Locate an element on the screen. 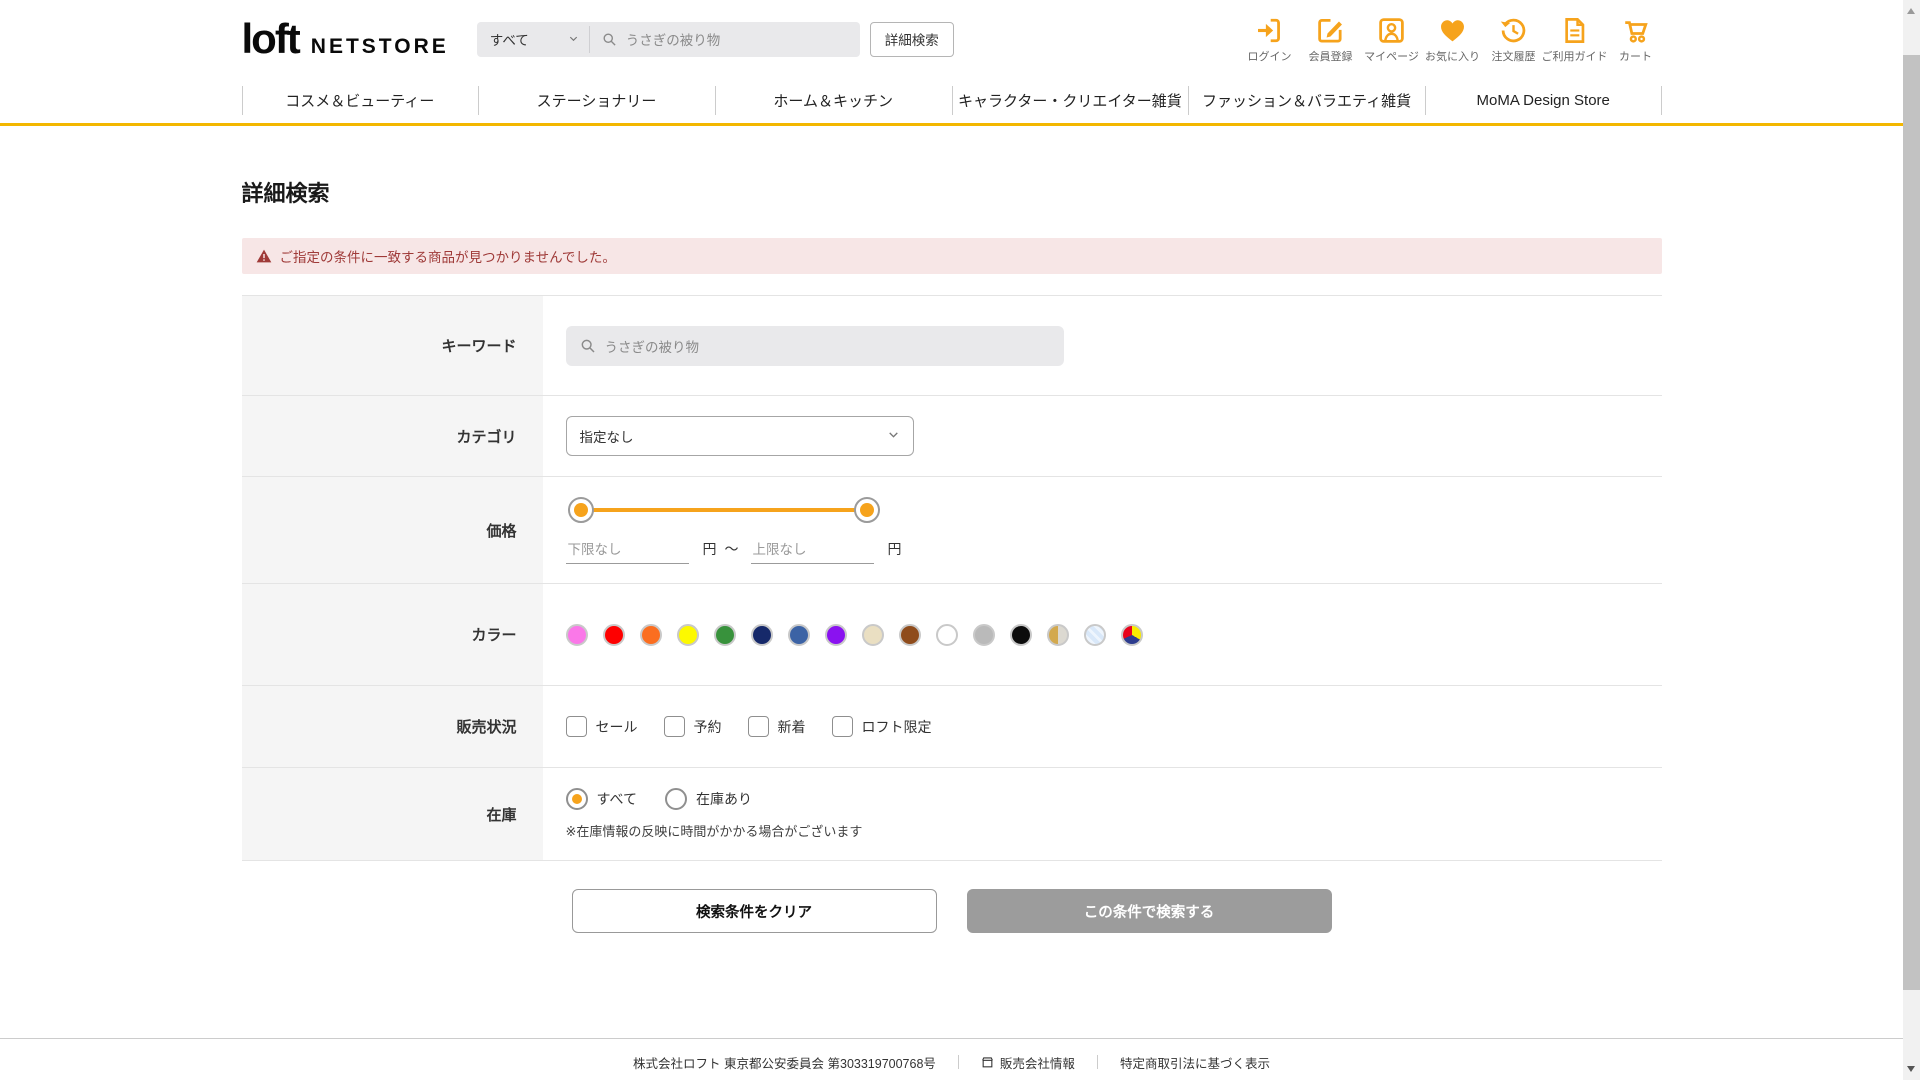 Image resolution: width=1920 pixels, height=1080 pixels. quicklink-label: ご利用ガイド is located at coordinates (1574, 57).